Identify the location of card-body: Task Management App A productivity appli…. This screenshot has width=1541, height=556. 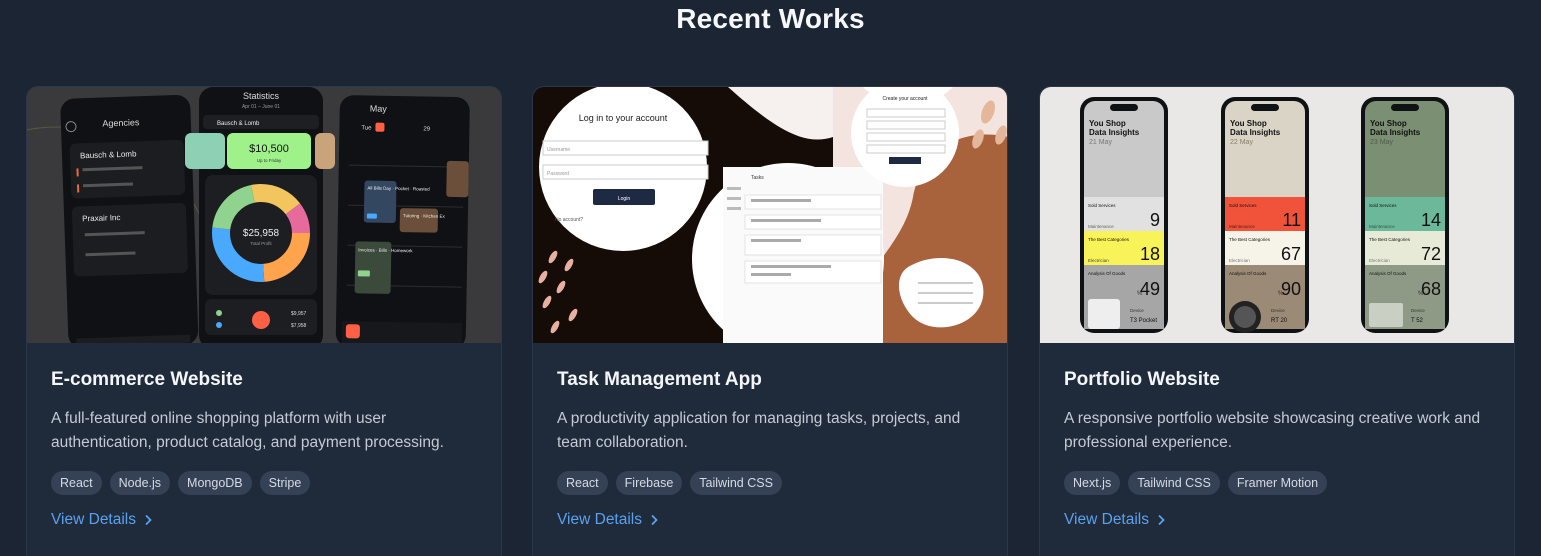
(770, 449).